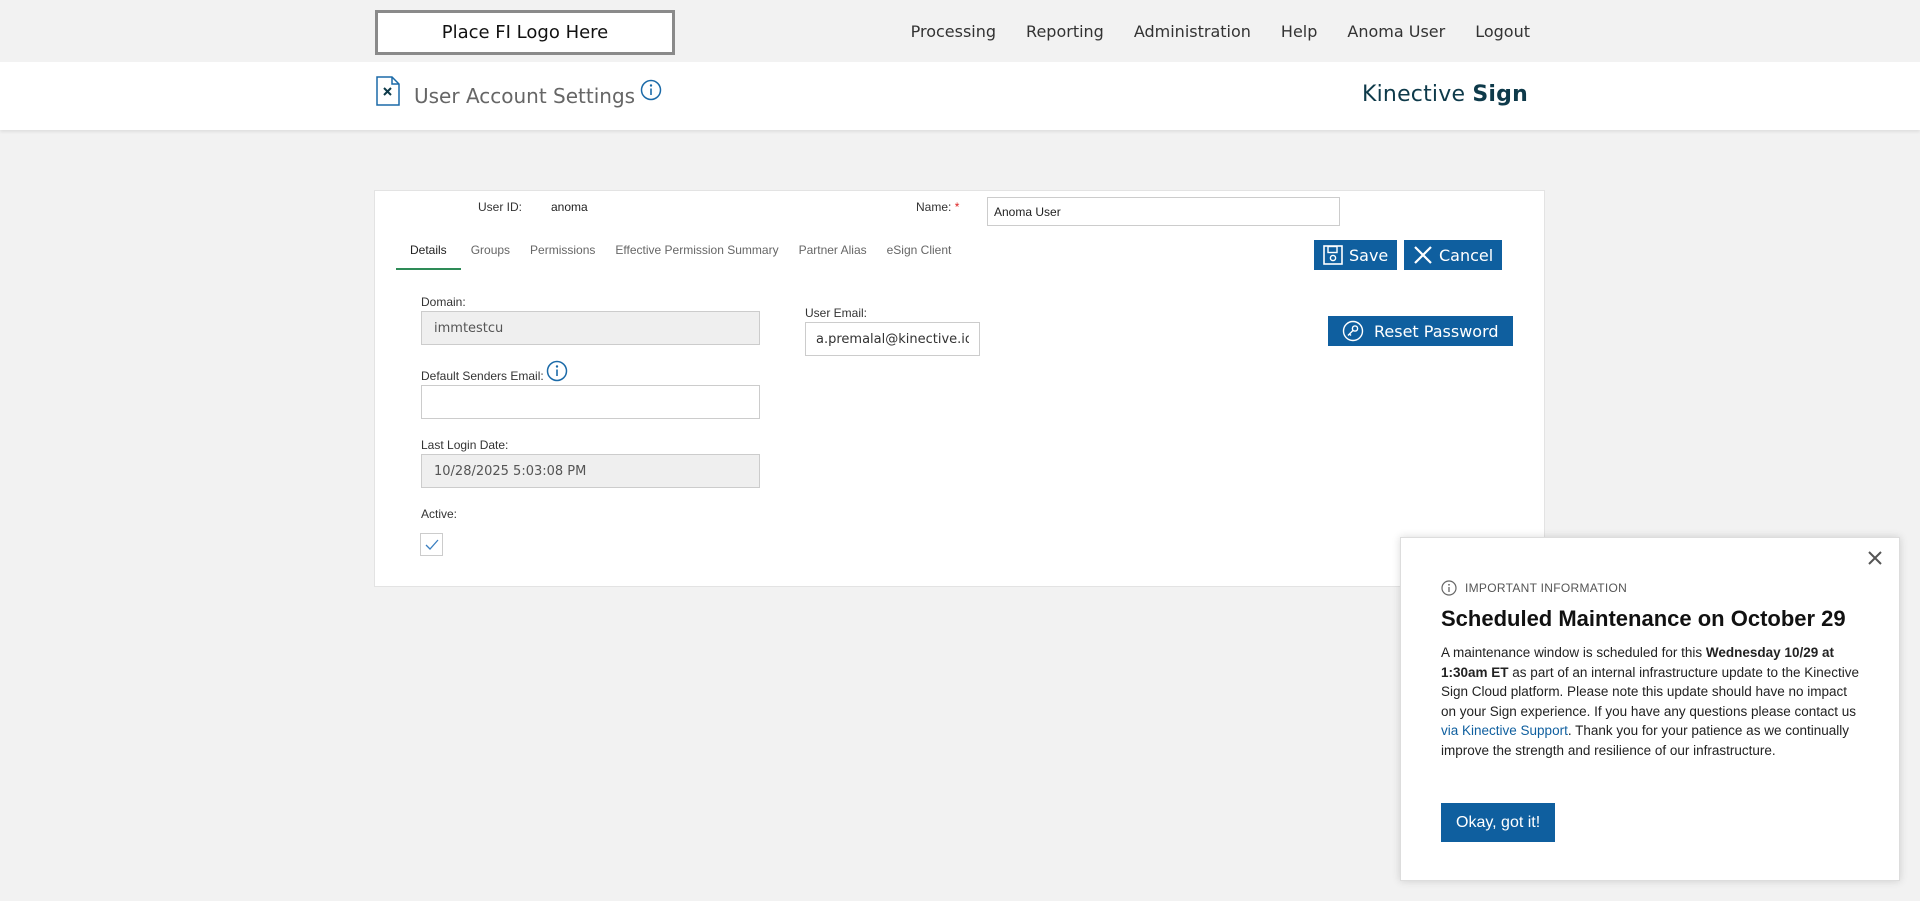 Image resolution: width=1920 pixels, height=901 pixels. Describe the element at coordinates (465, 445) in the screenshot. I see `last-login-label: Last Login Date:` at that location.